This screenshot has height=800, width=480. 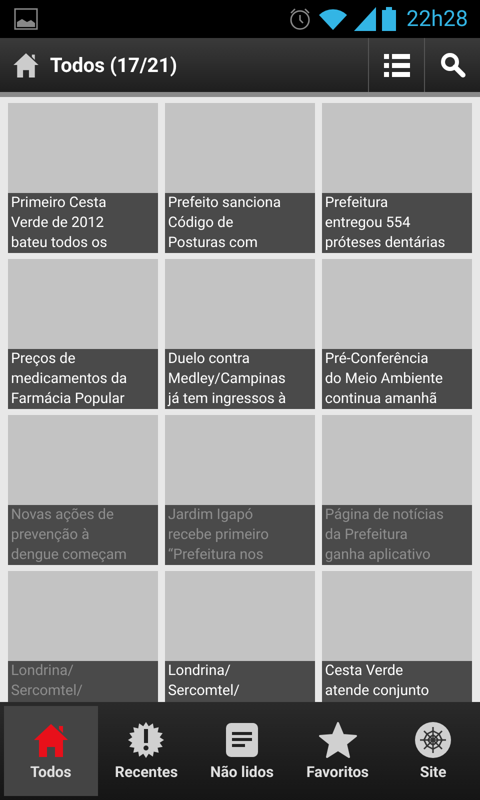 What do you see at coordinates (397, 223) in the screenshot?
I see `news-title: Prefeitura entregou 554 próteses dentárias` at bounding box center [397, 223].